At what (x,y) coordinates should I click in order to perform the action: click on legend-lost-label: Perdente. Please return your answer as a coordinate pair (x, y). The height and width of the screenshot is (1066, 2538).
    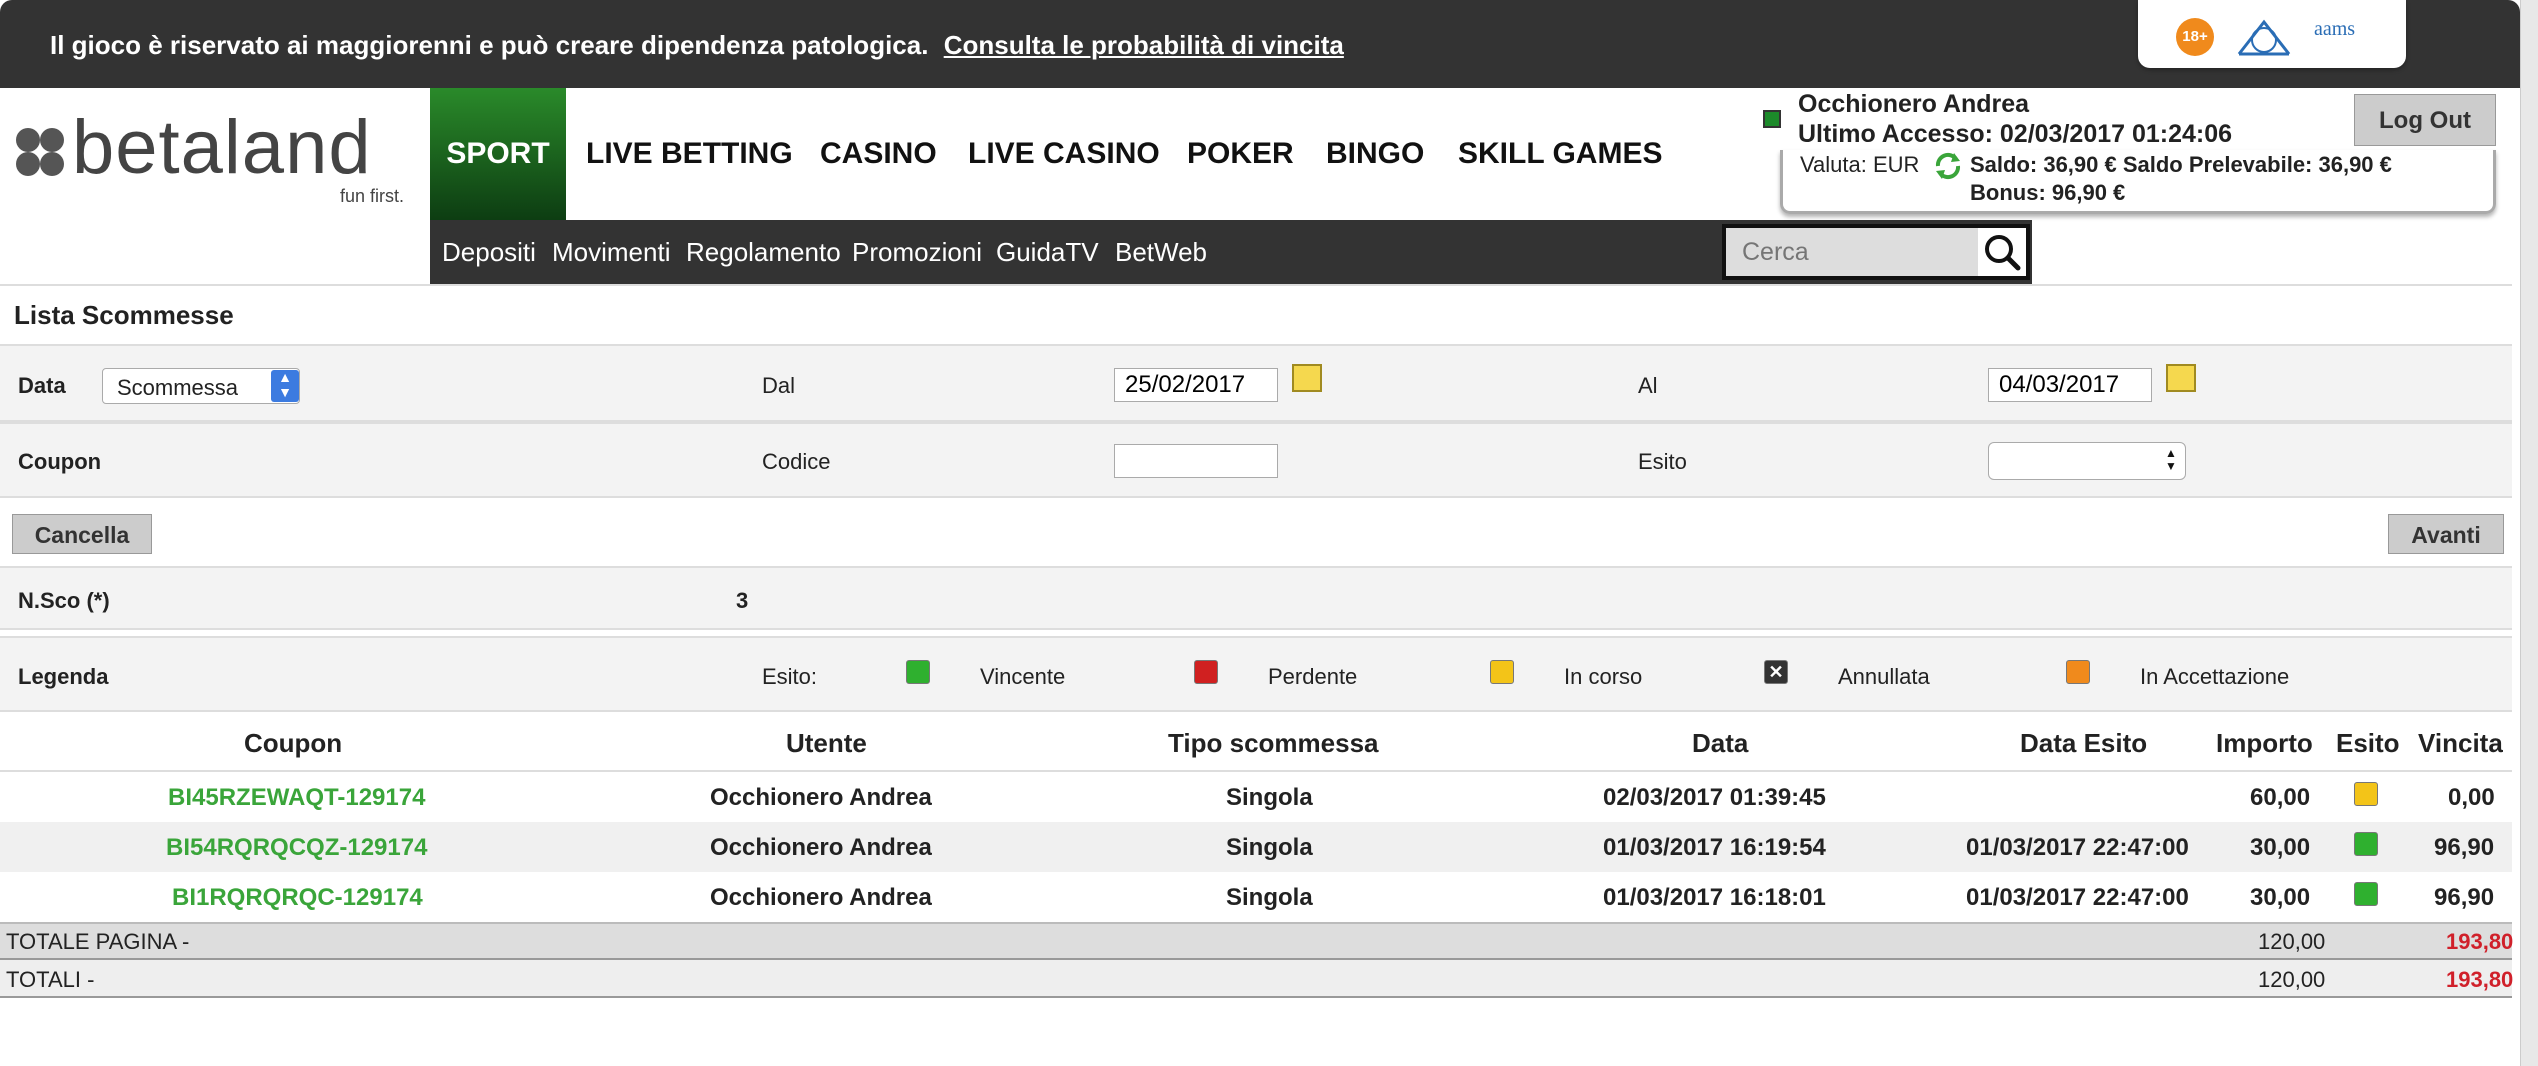
    Looking at the image, I should click on (1313, 676).